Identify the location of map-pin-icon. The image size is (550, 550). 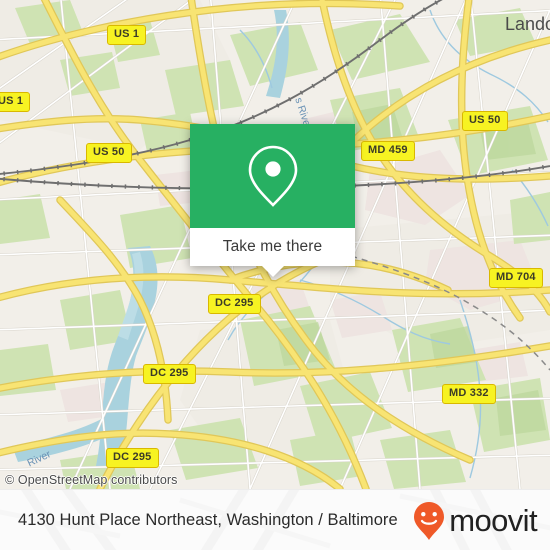
(272, 176).